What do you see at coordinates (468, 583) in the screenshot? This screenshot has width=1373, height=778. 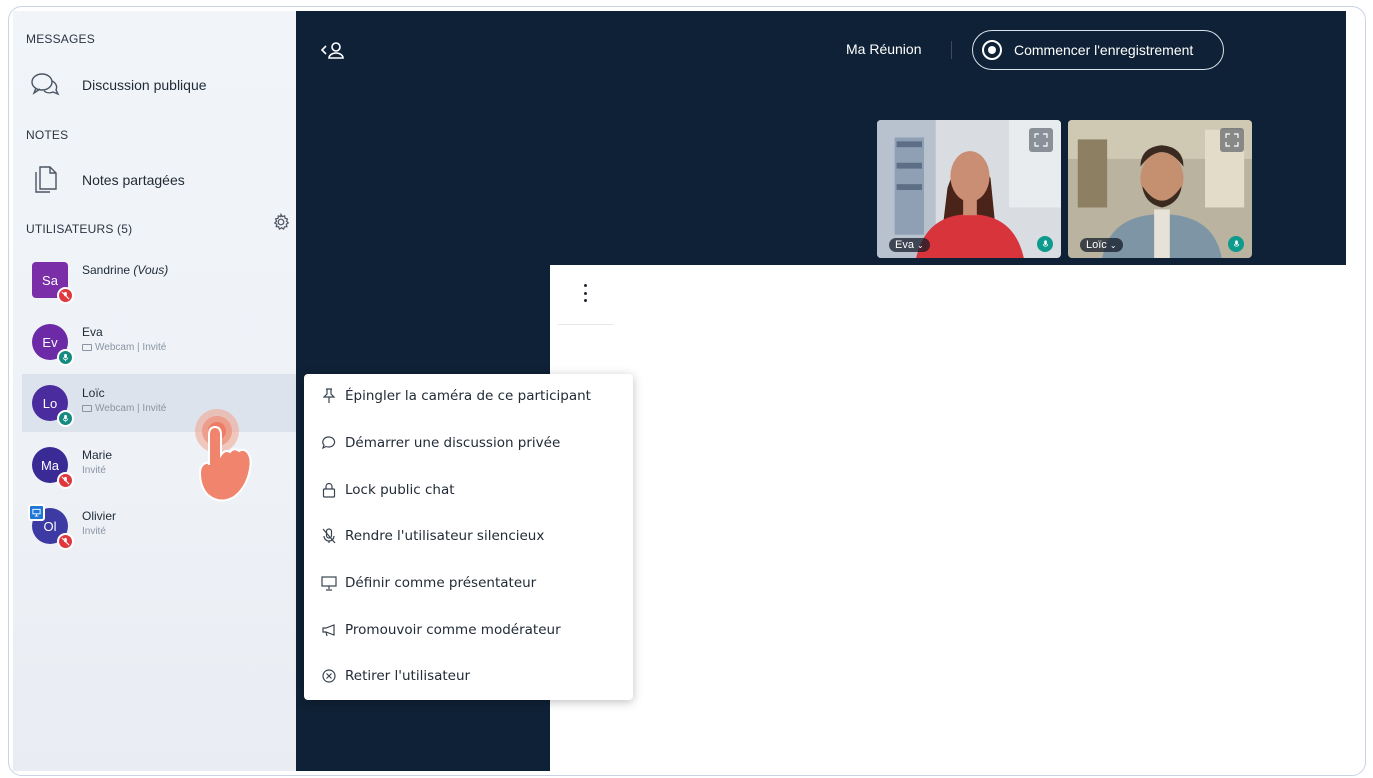 I see `menu-item-make-presenter: Définir comme présentateur` at bounding box center [468, 583].